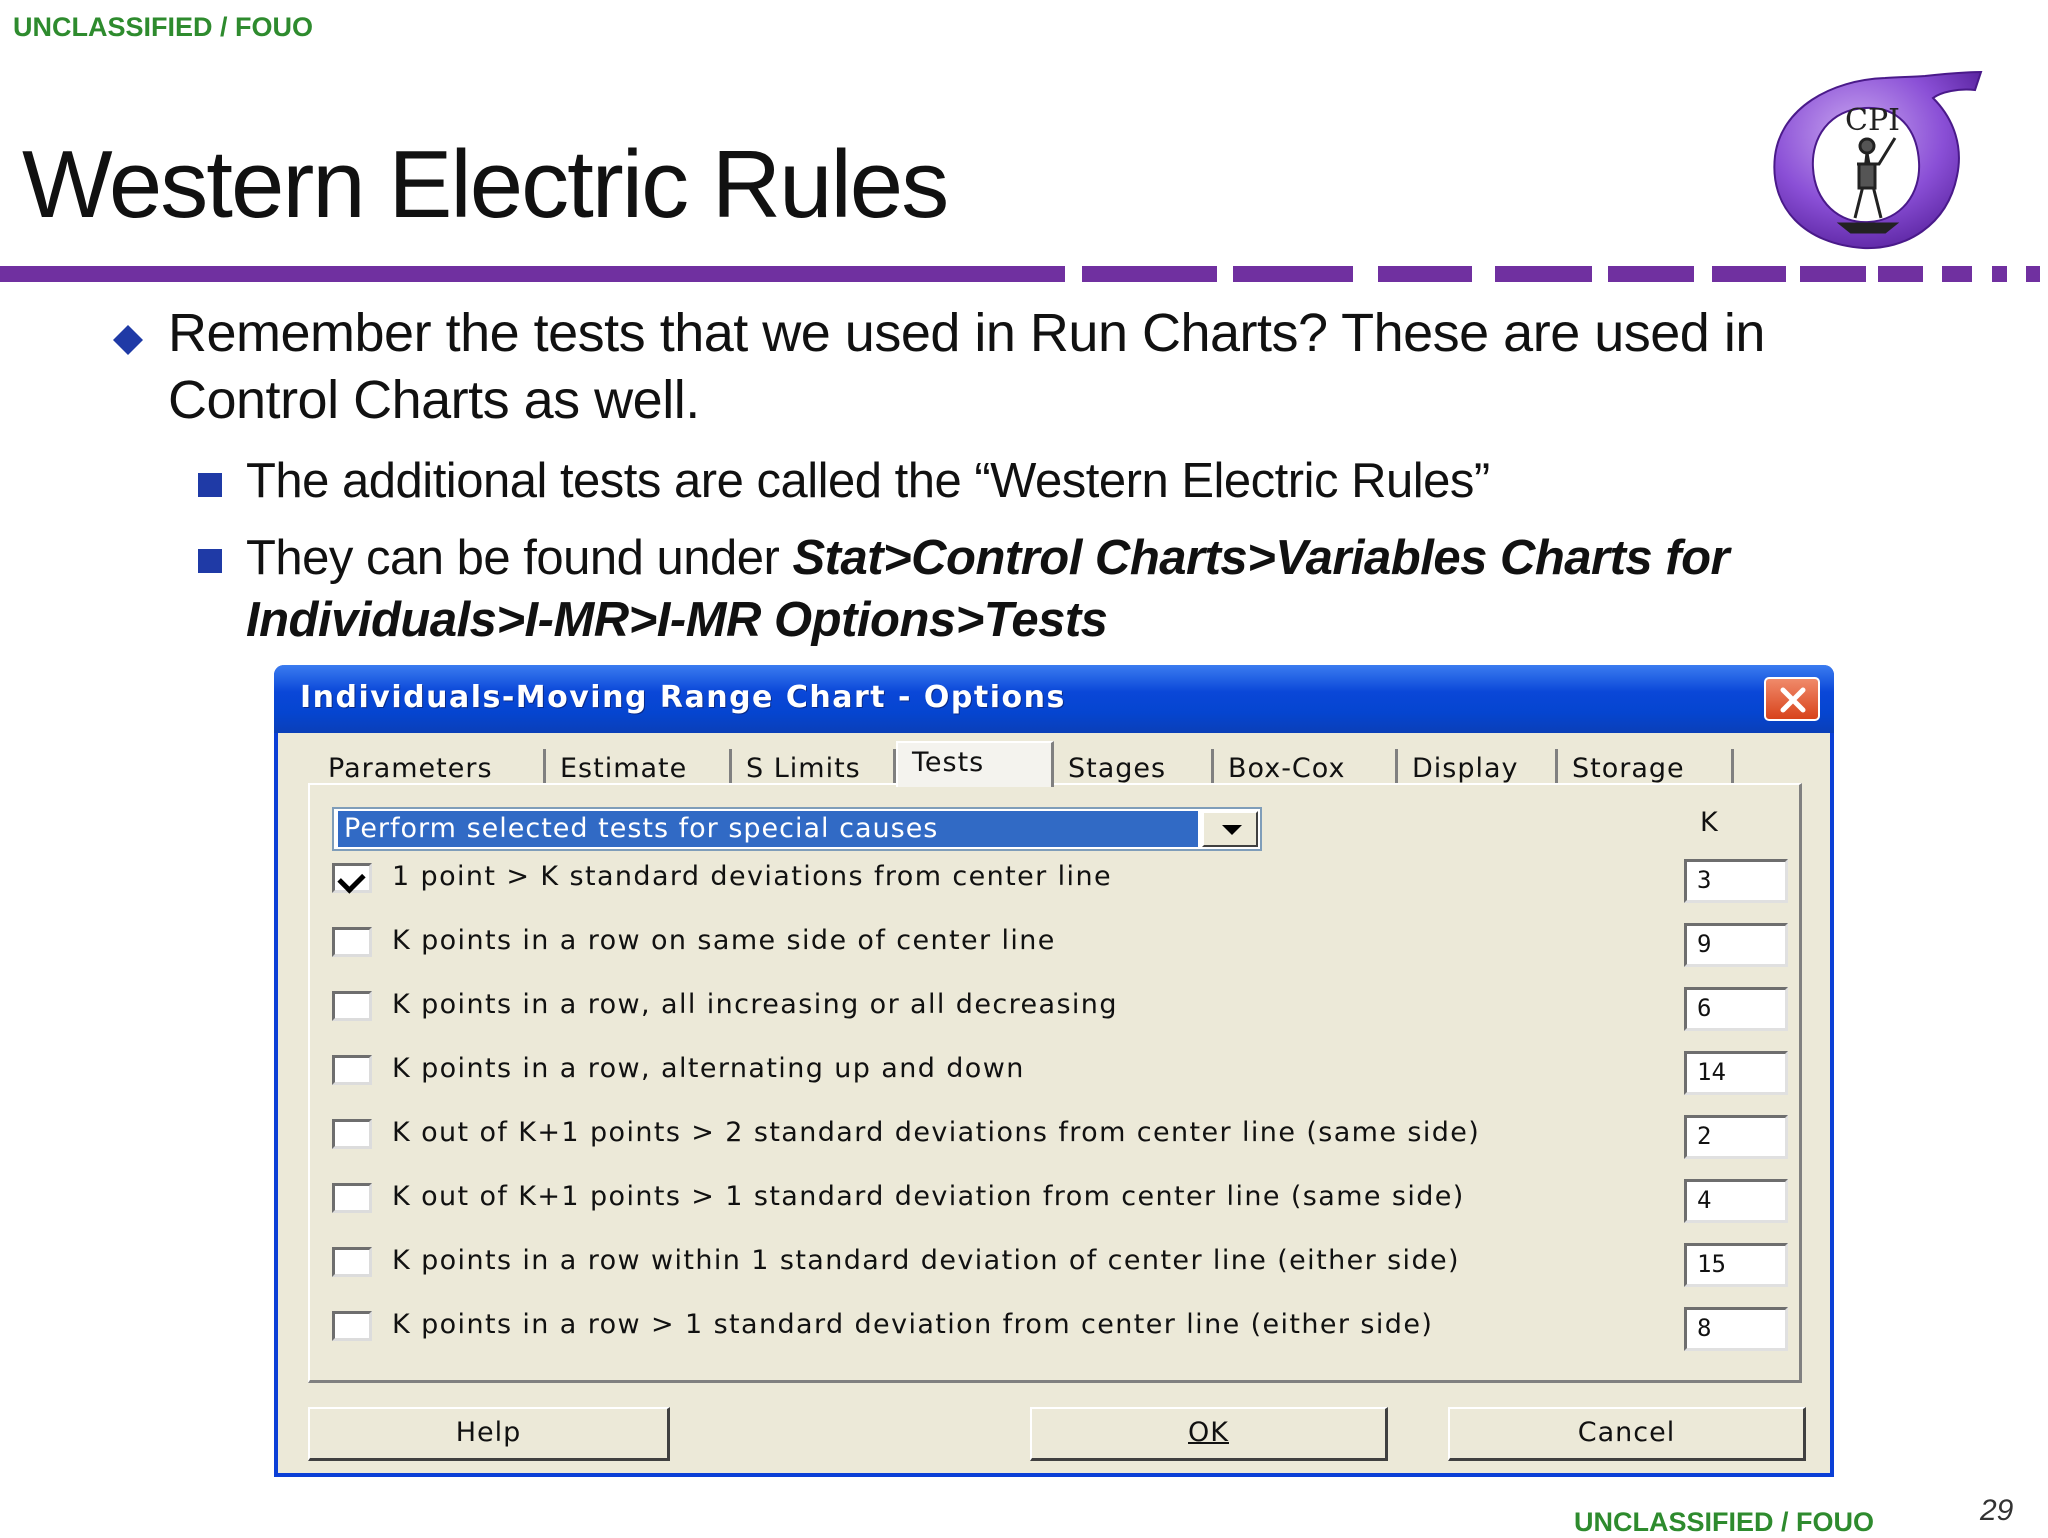 The width and height of the screenshot is (2048, 1538). What do you see at coordinates (352, 1262) in the screenshot?
I see `test-7-checkbox` at bounding box center [352, 1262].